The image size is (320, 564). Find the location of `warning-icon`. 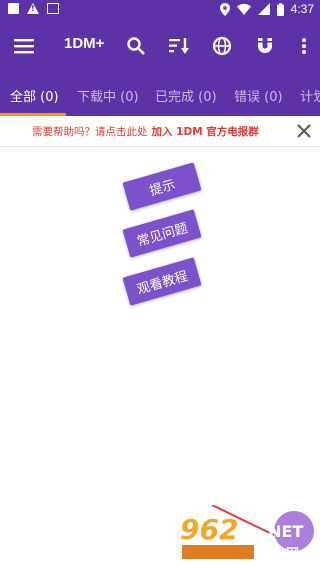

warning-icon is located at coordinates (33, 8).